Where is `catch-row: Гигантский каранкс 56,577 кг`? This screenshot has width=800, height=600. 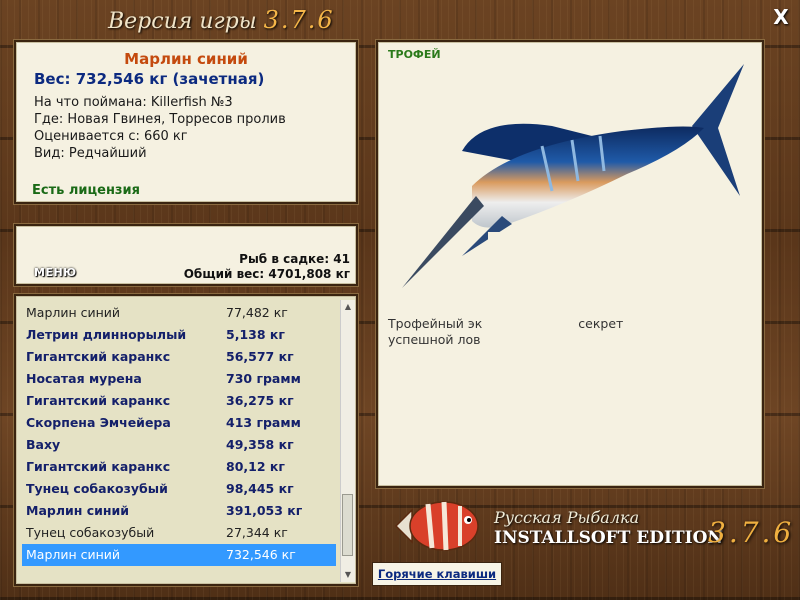 catch-row: Гигантский каранкс 56,577 кг is located at coordinates (179, 357).